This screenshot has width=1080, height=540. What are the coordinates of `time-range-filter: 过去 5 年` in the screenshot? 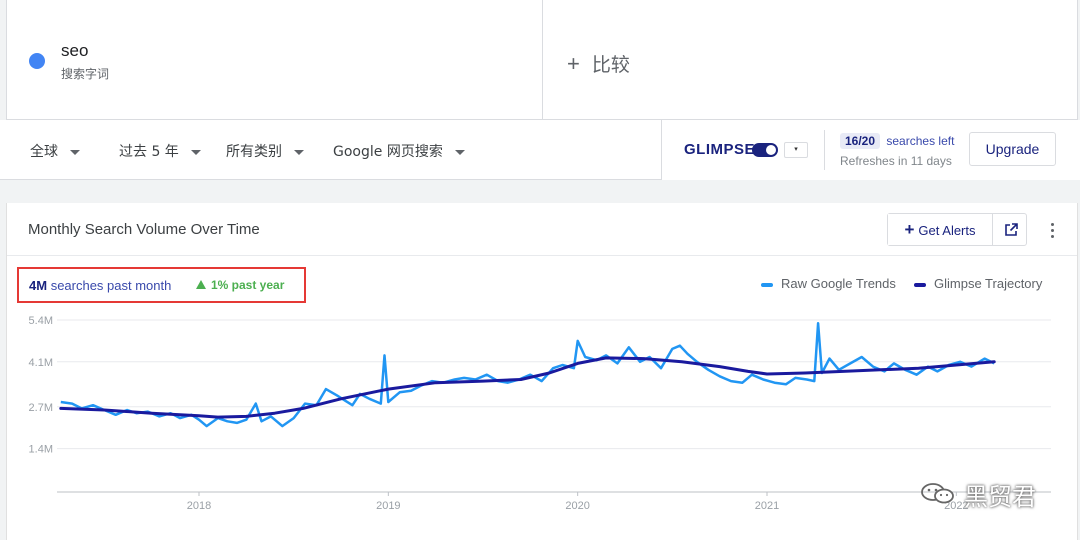 It's located at (160, 151).